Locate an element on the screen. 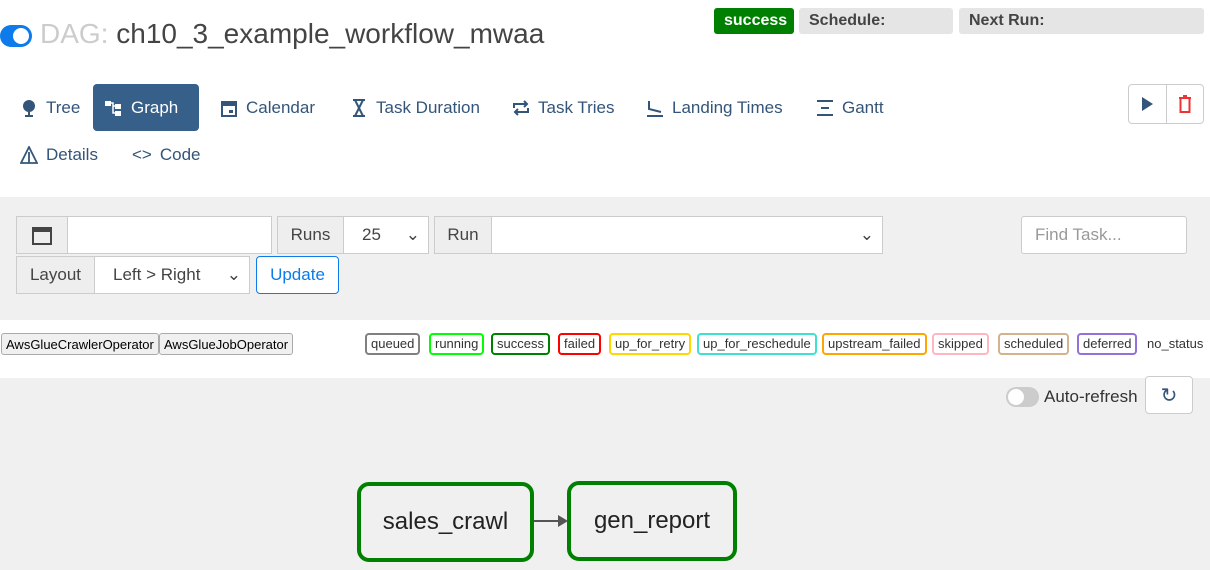 Image resolution: width=1210 pixels, height=570 pixels. tab-landing-times: Landing Times is located at coordinates (714, 107).